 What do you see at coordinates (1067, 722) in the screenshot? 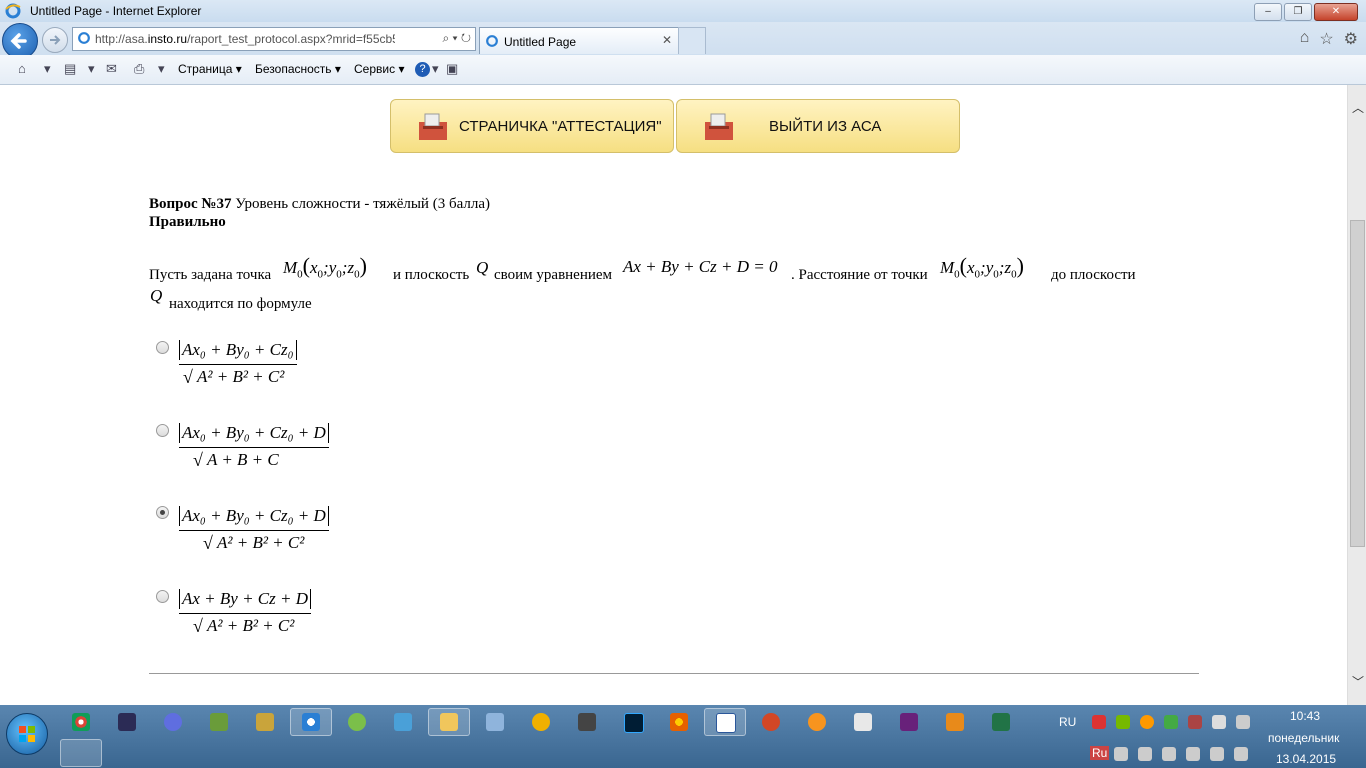
I see `language-indicator: RU` at bounding box center [1067, 722].